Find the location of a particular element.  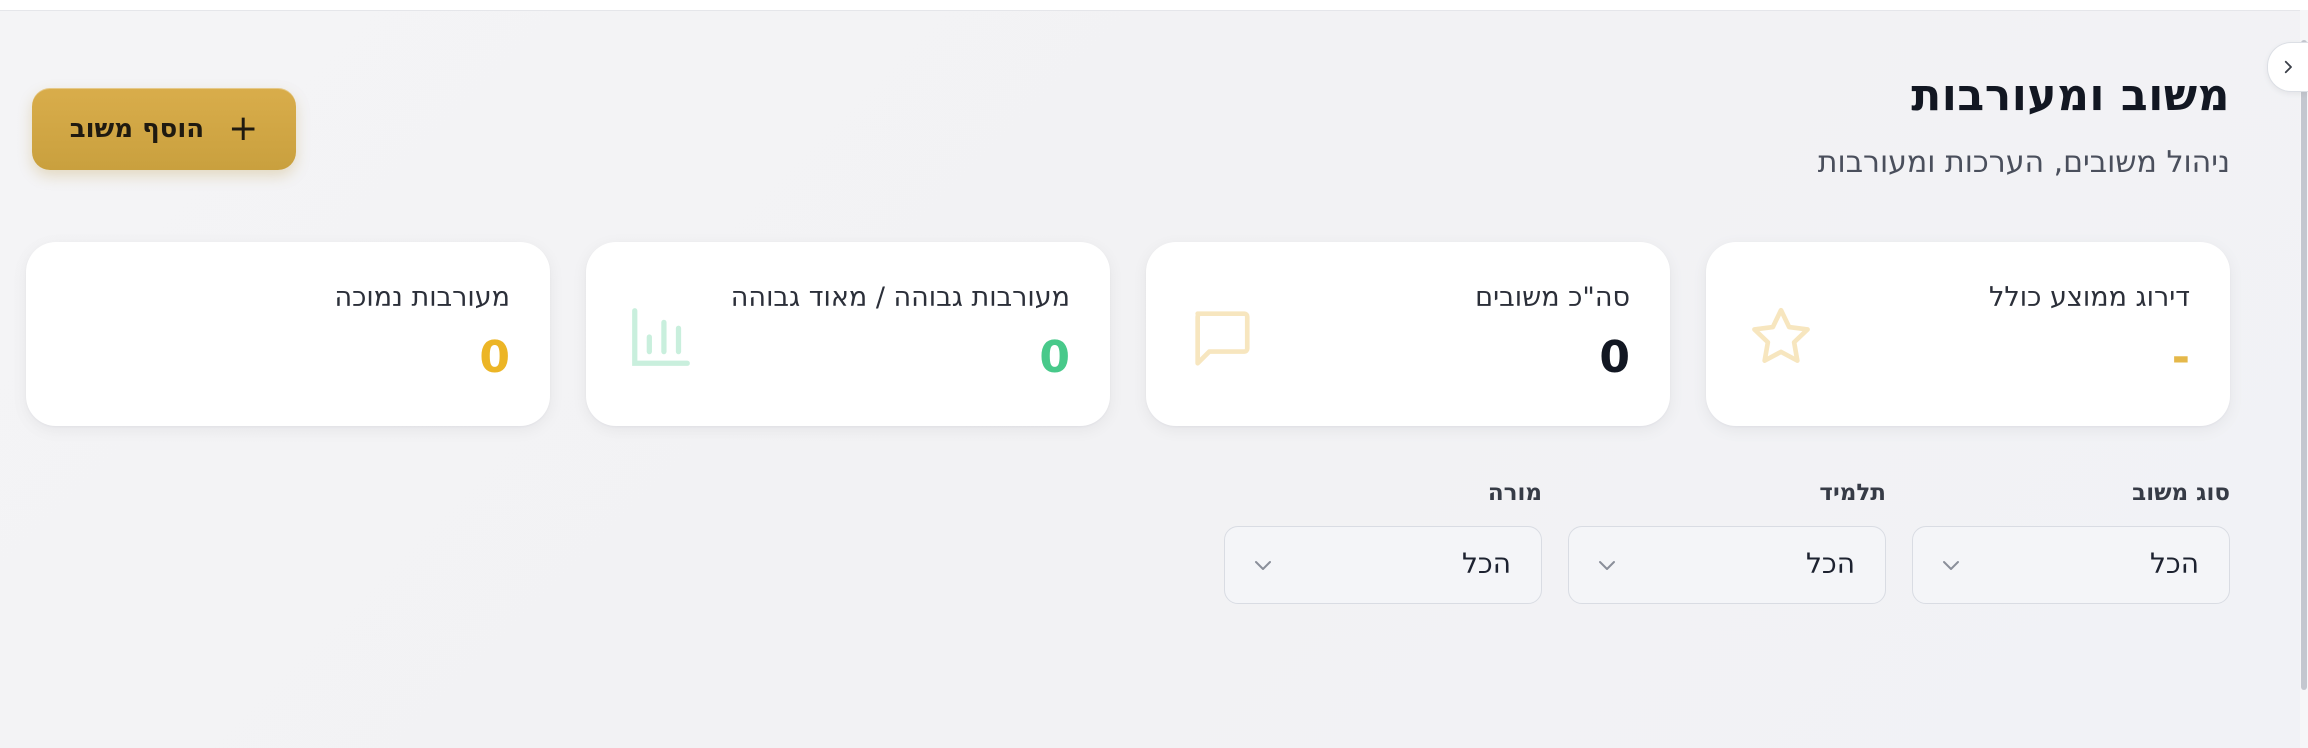

filter-teacher: מורה הכל is located at coordinates (1383, 542).